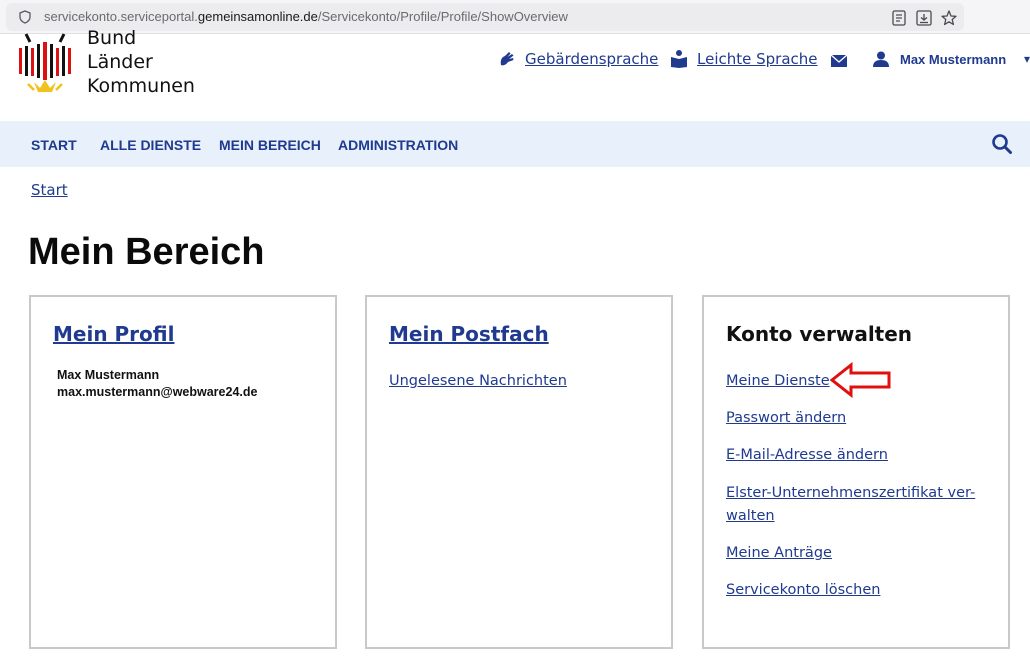 The image size is (1030, 661). Describe the element at coordinates (1002, 144) in the screenshot. I see `search-icon` at that location.